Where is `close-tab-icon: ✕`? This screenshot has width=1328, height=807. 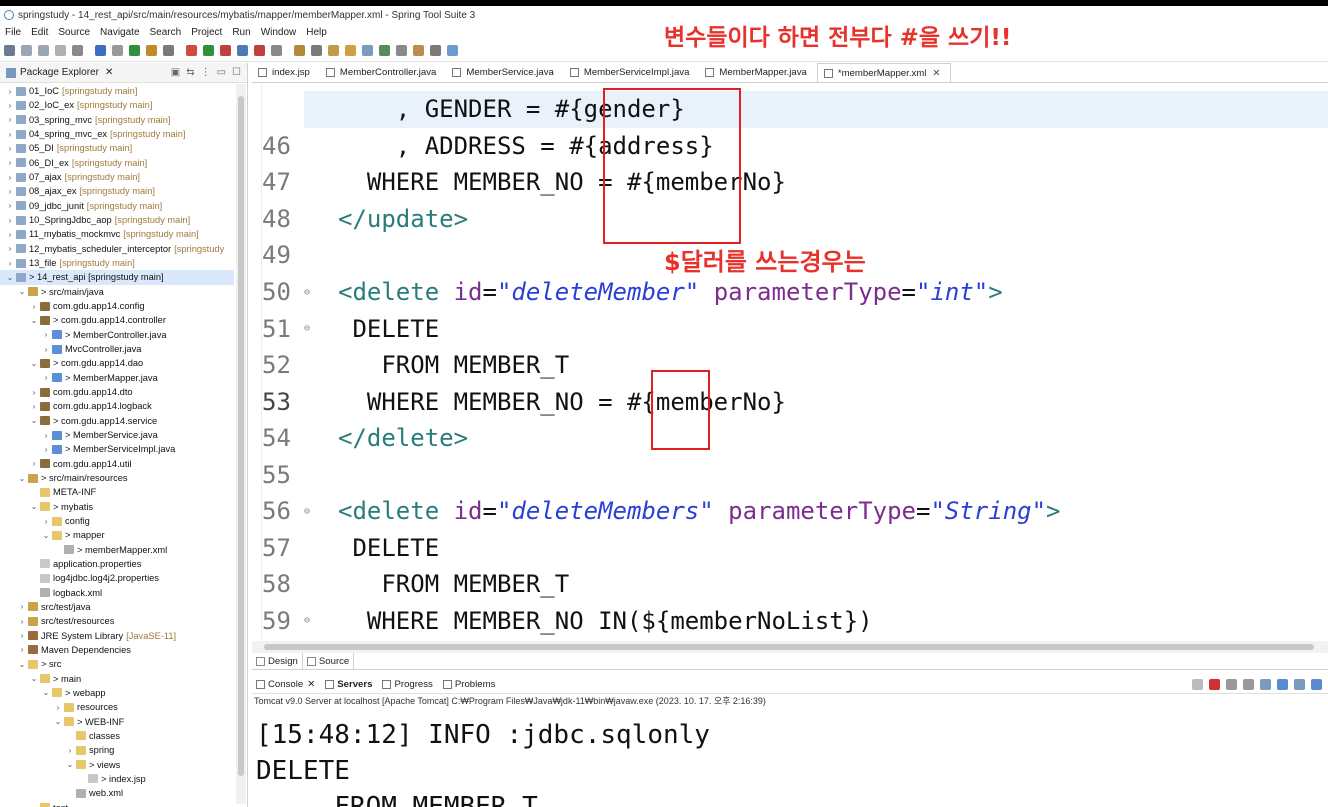
close-tab-icon: ✕ is located at coordinates (936, 73).